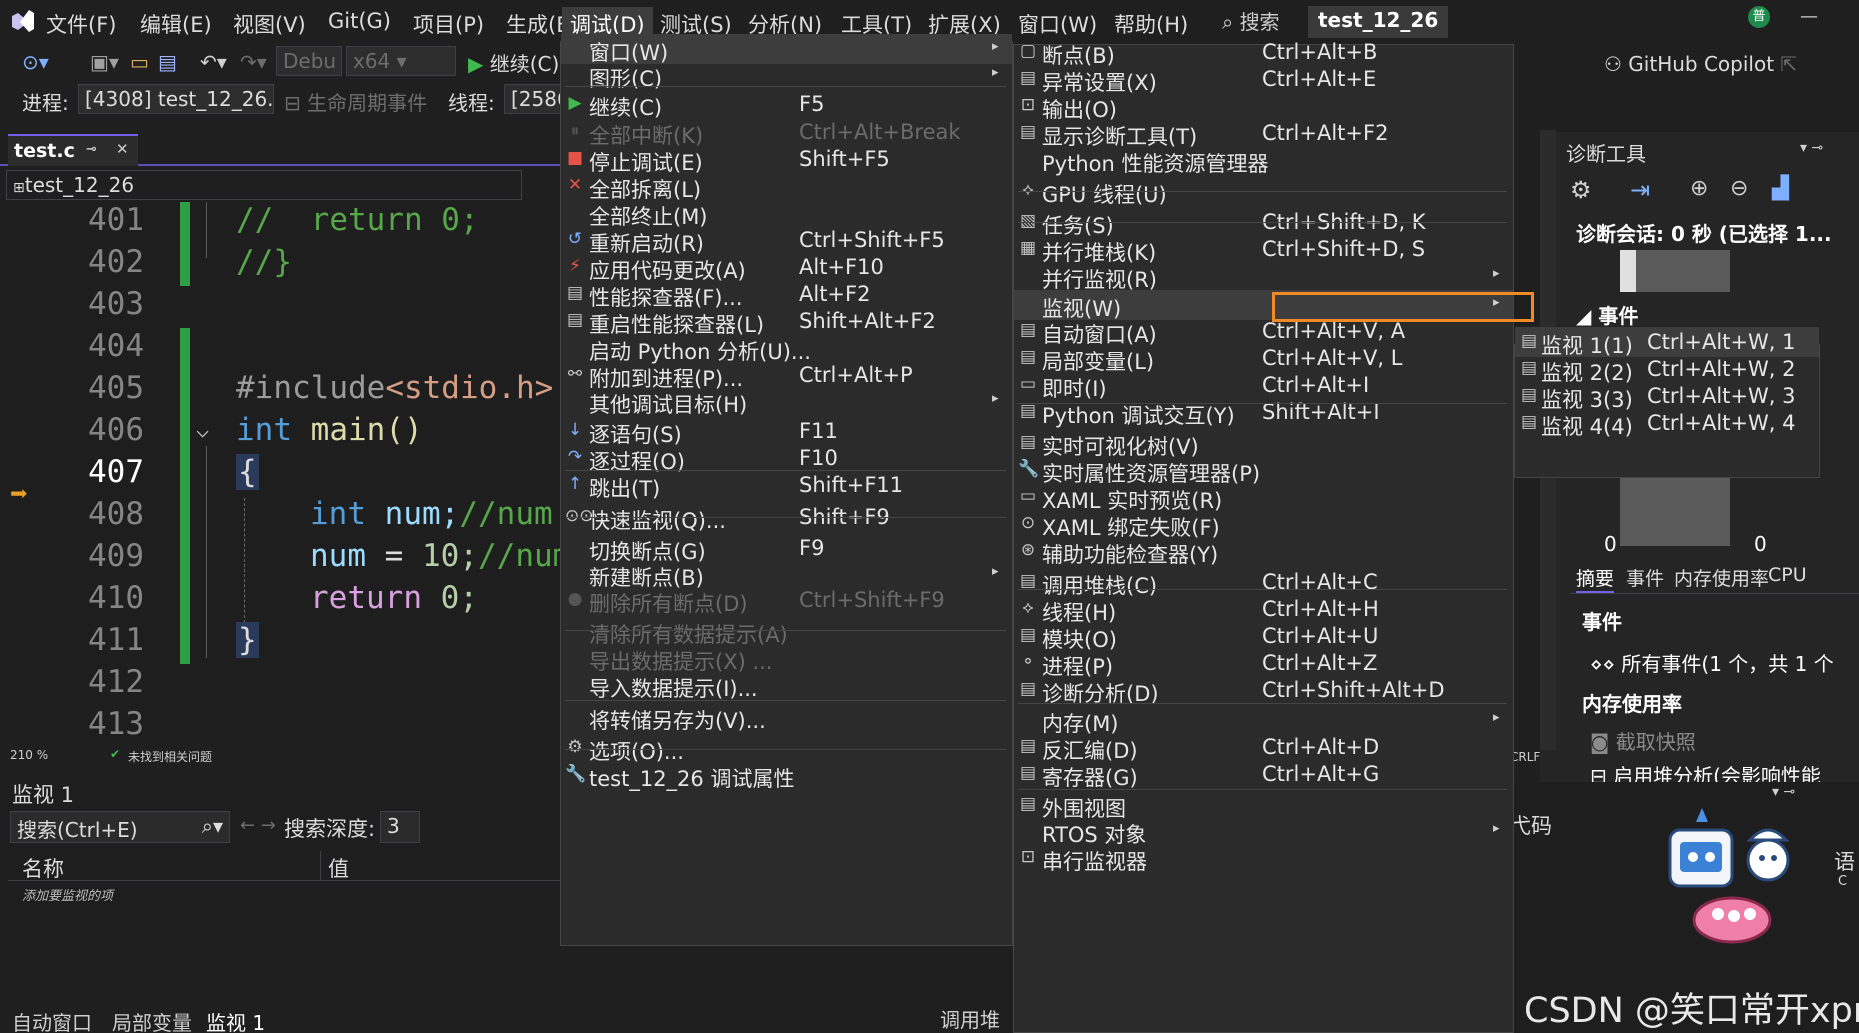 The width and height of the screenshot is (1859, 1033). What do you see at coordinates (22, 472) in the screenshot?
I see `breakpoint-gutter` at bounding box center [22, 472].